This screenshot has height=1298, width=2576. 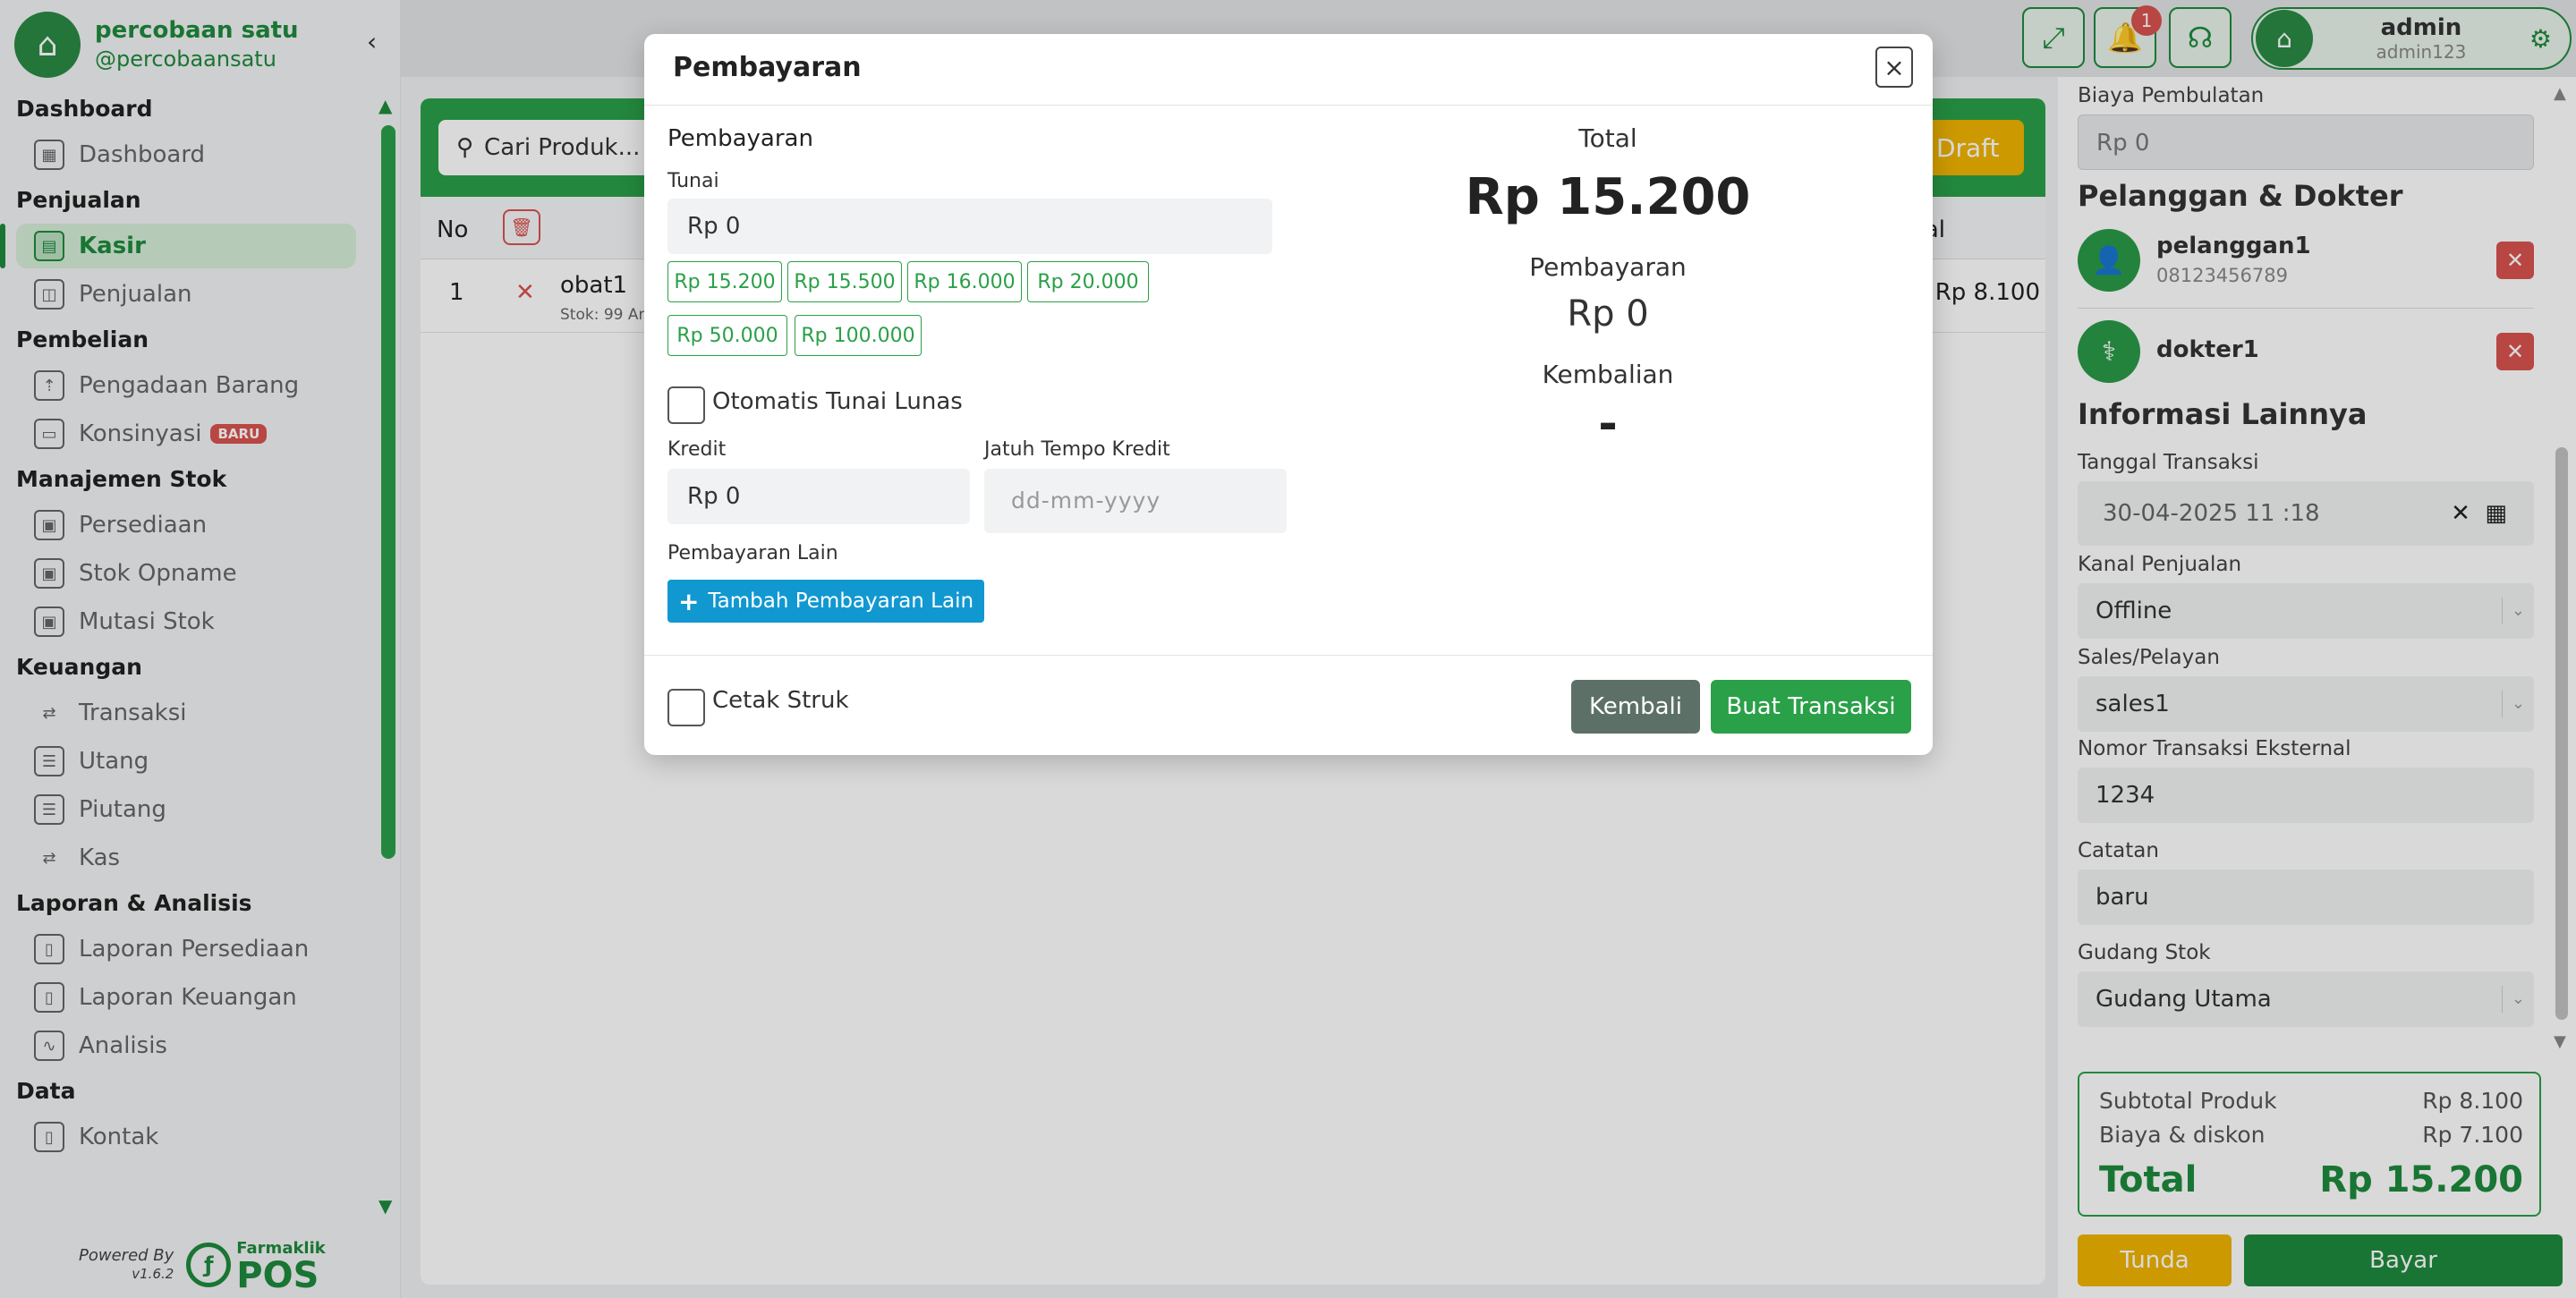 I want to click on jatuh-tempo-date-input: dd-mm-yyyy, so click(x=1135, y=501).